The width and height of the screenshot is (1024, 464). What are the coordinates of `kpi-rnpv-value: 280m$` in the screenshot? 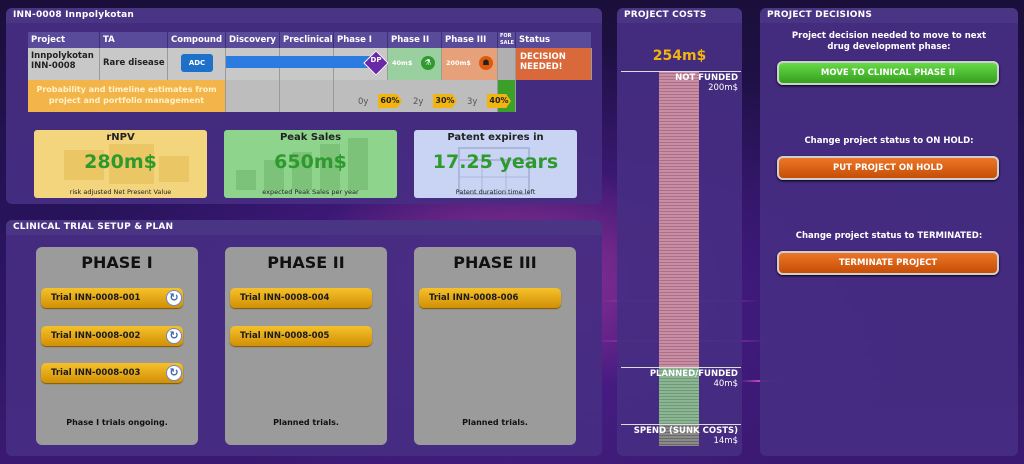 It's located at (120, 162).